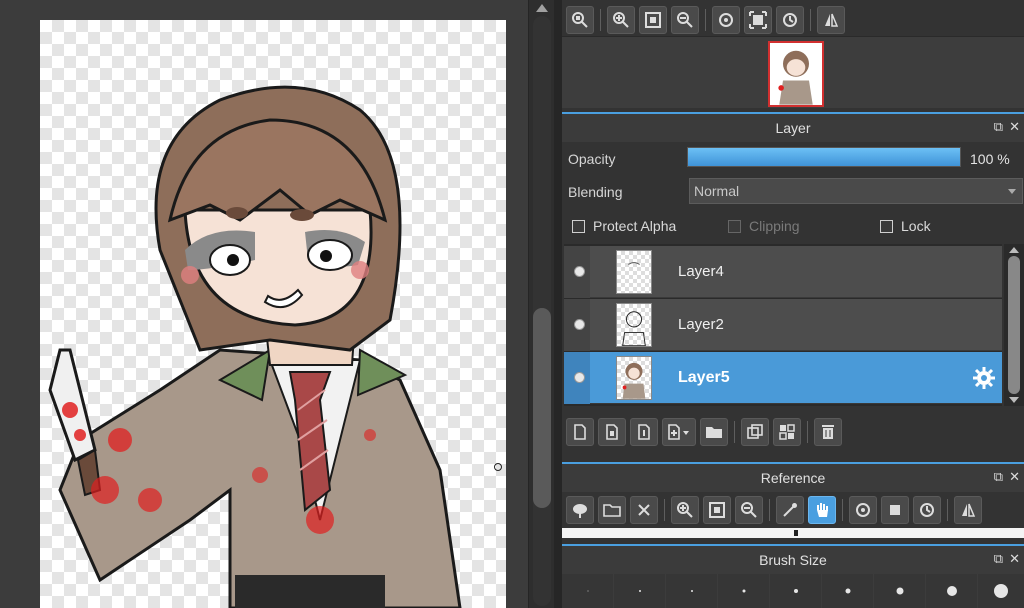  I want to click on new-halftone-layer-icon, so click(612, 432).